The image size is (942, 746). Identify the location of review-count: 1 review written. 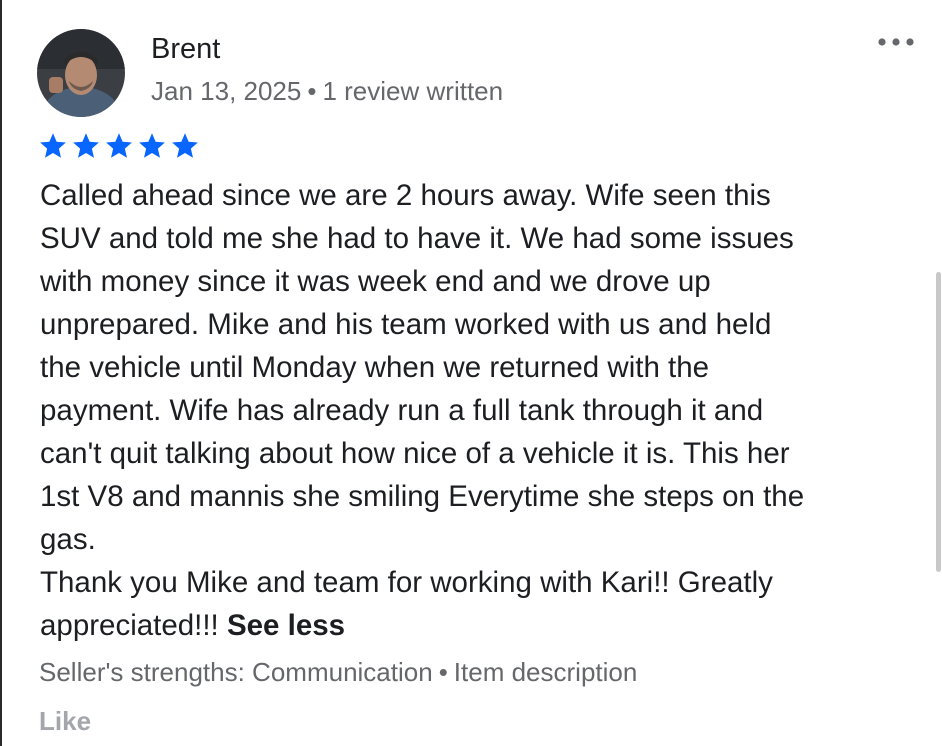
(413, 91).